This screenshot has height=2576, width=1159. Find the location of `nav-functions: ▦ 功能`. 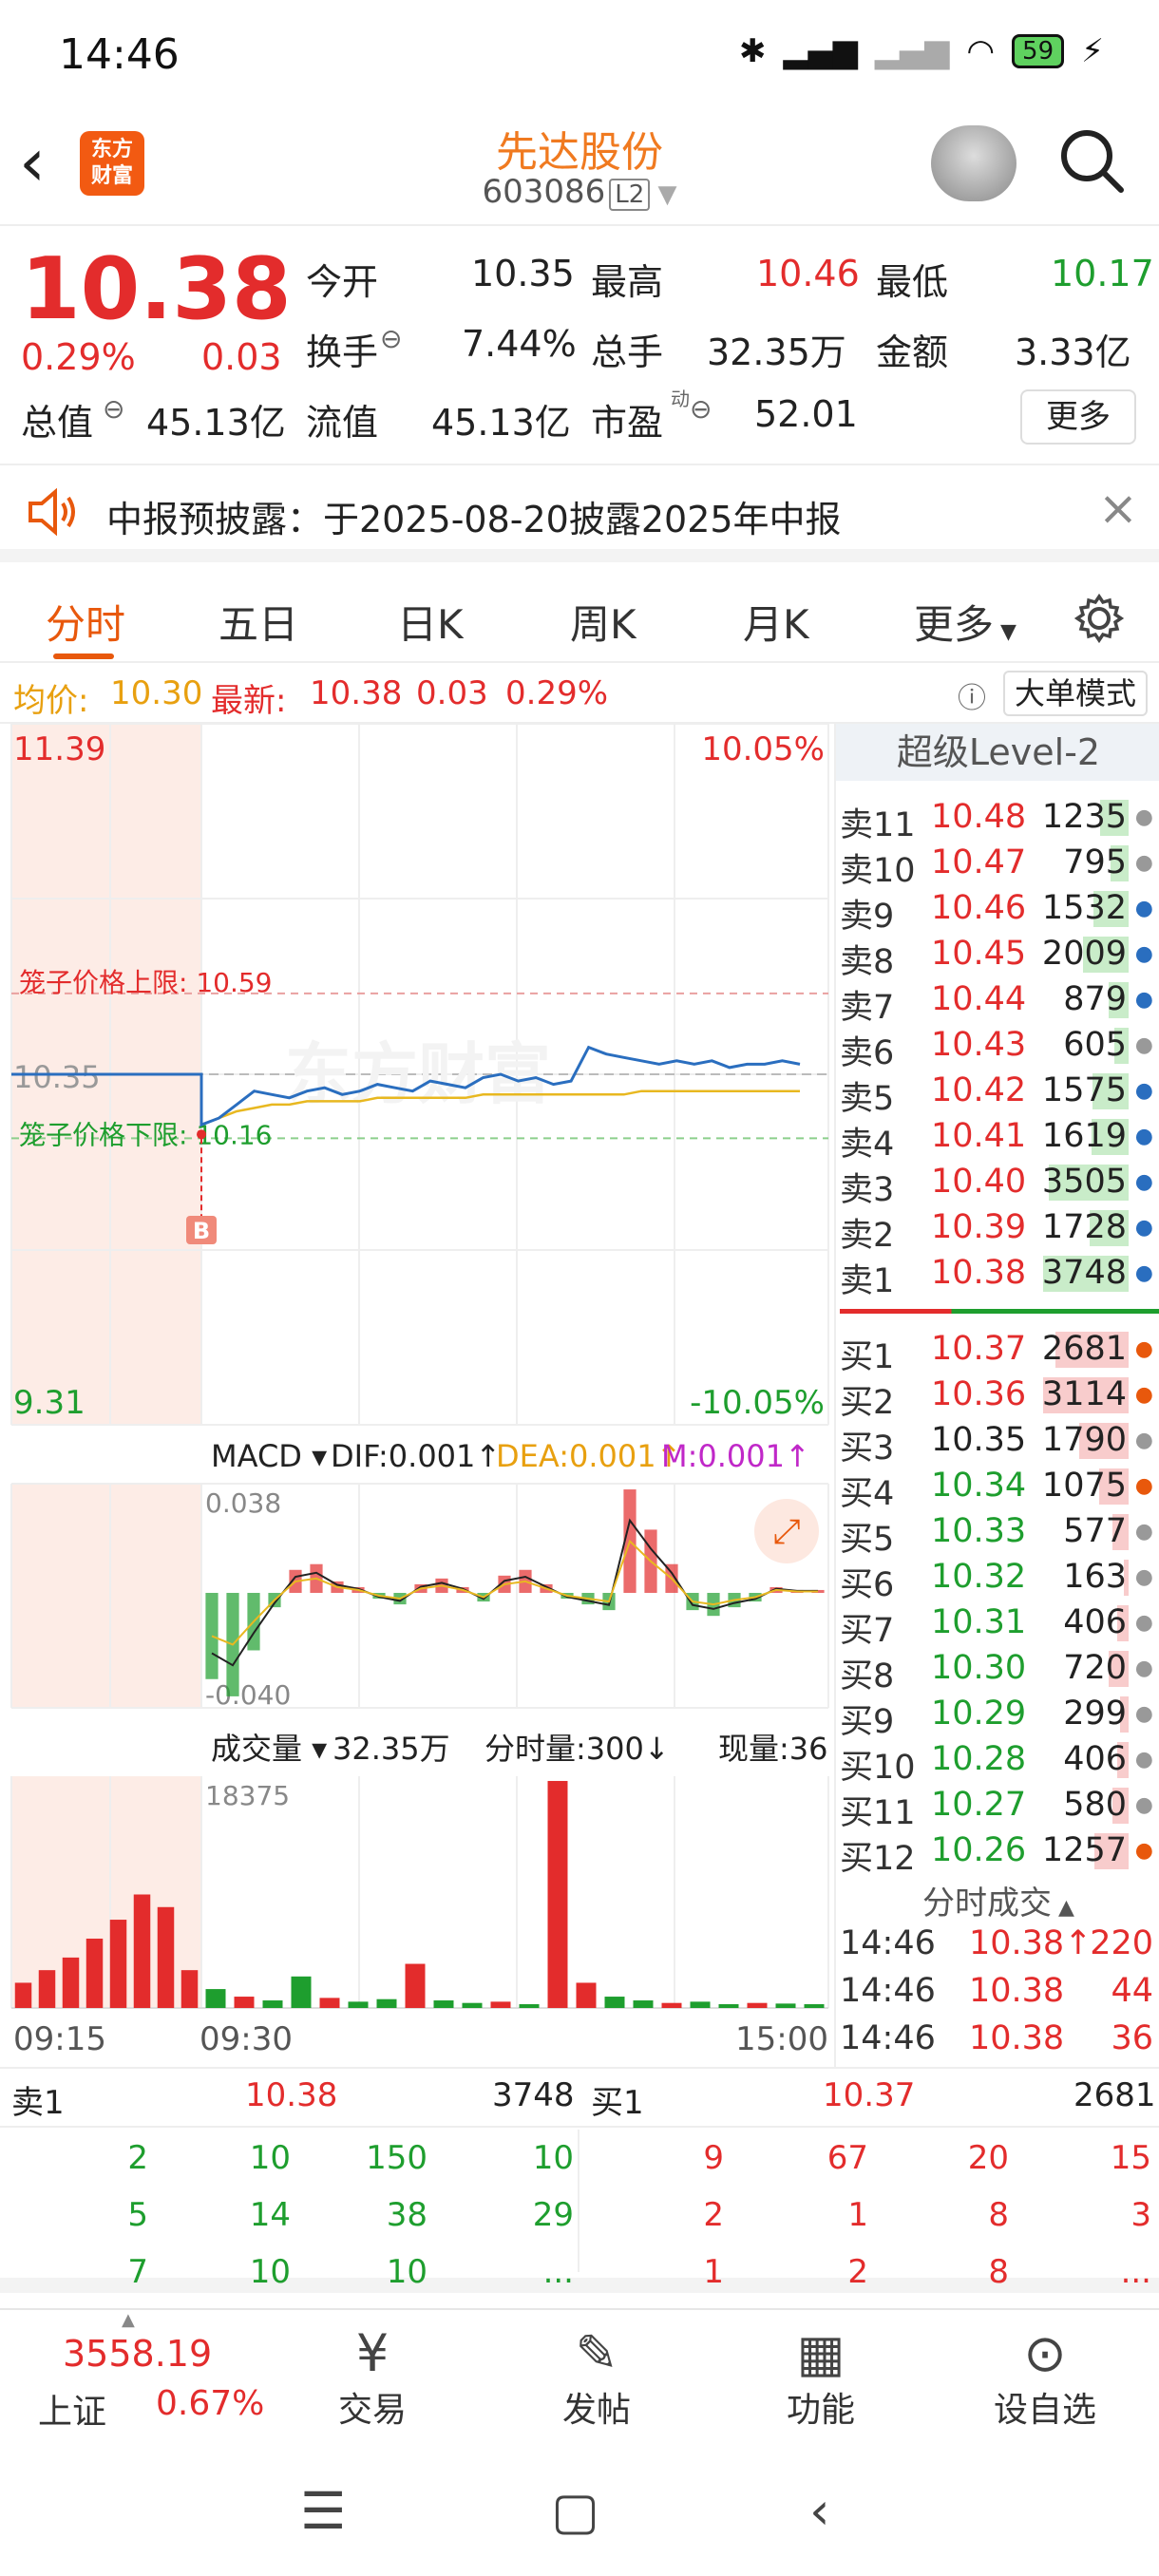

nav-functions: ▦ 功能 is located at coordinates (820, 2378).